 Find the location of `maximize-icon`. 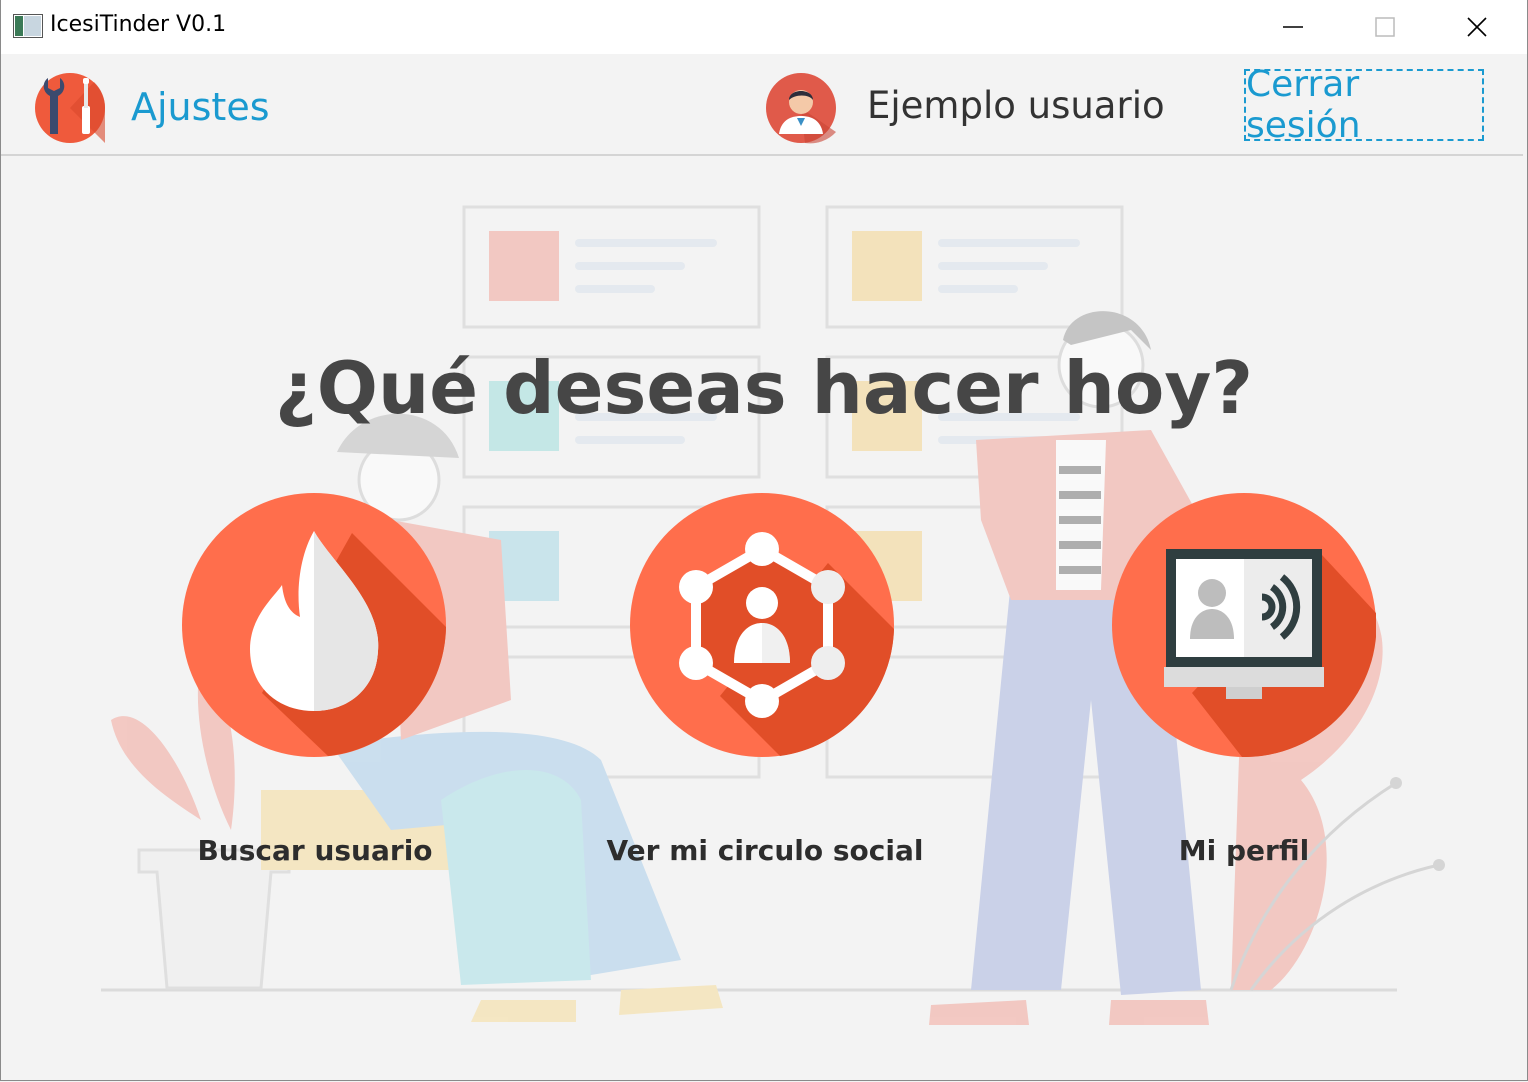

maximize-icon is located at coordinates (1385, 27).